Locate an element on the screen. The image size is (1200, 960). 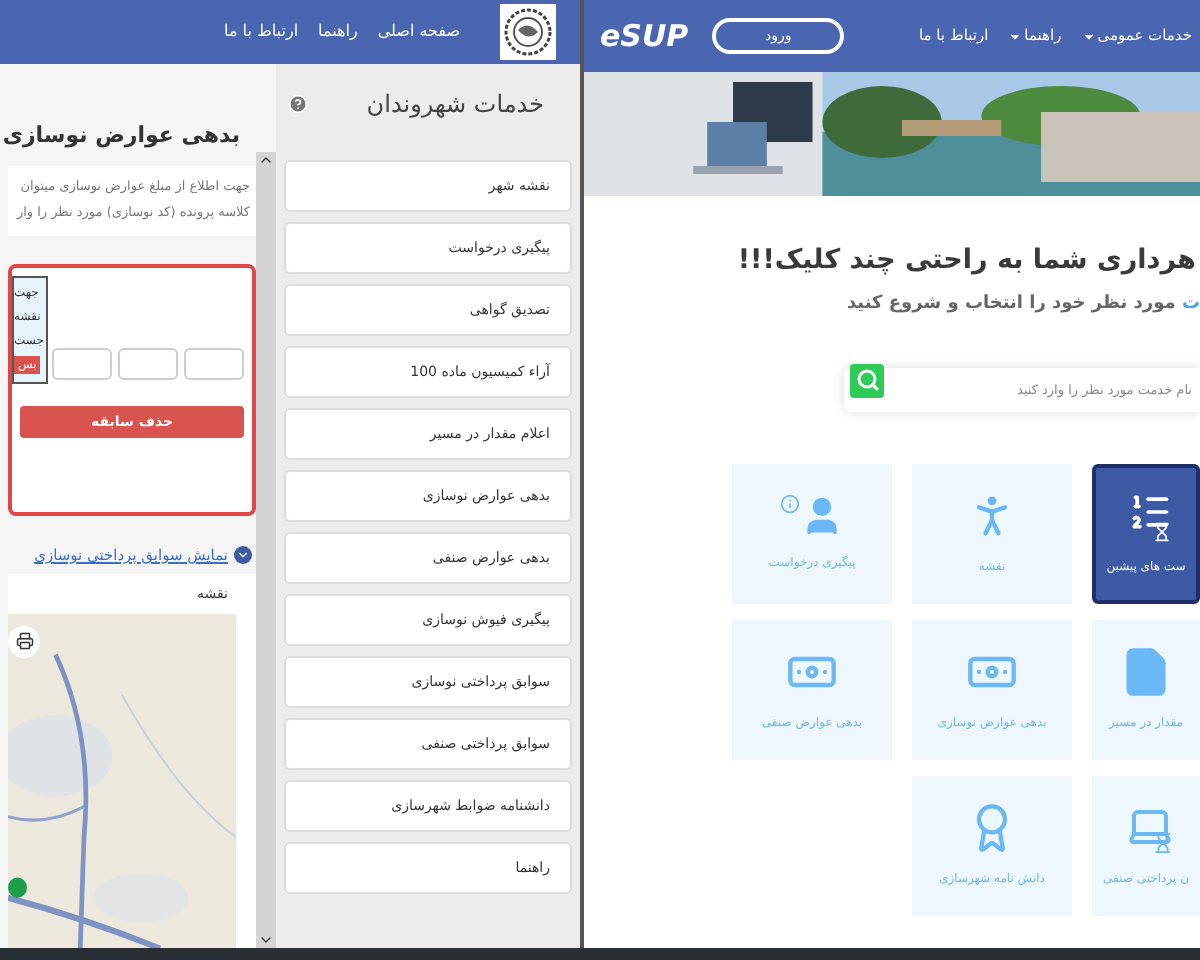
page-title: بدهی عوارض نوسازی is located at coordinates (124, 136).